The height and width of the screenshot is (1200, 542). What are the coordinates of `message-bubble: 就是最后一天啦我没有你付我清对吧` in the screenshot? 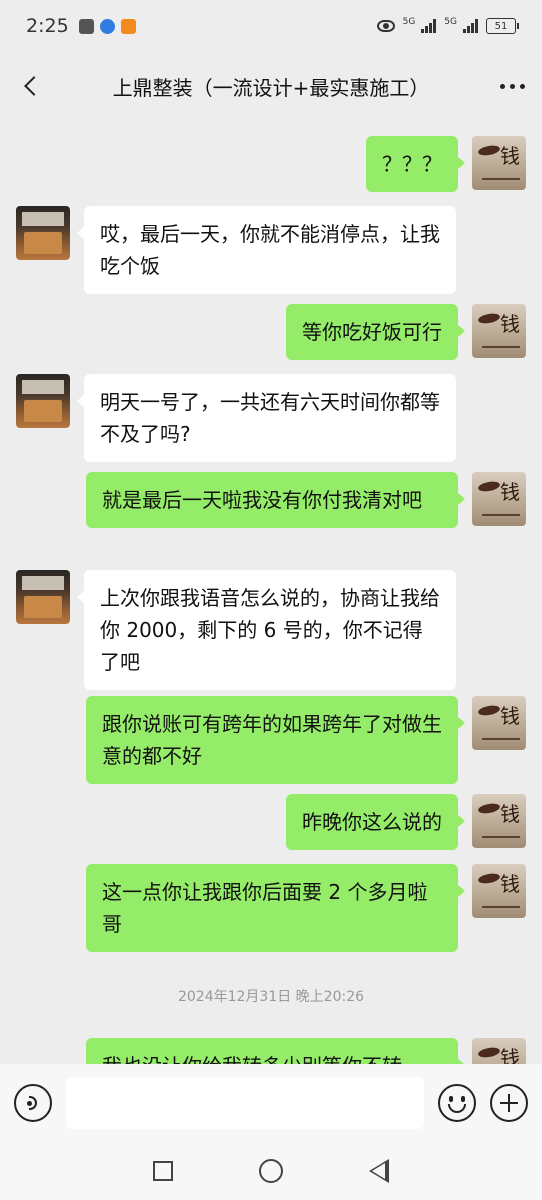 It's located at (275, 500).